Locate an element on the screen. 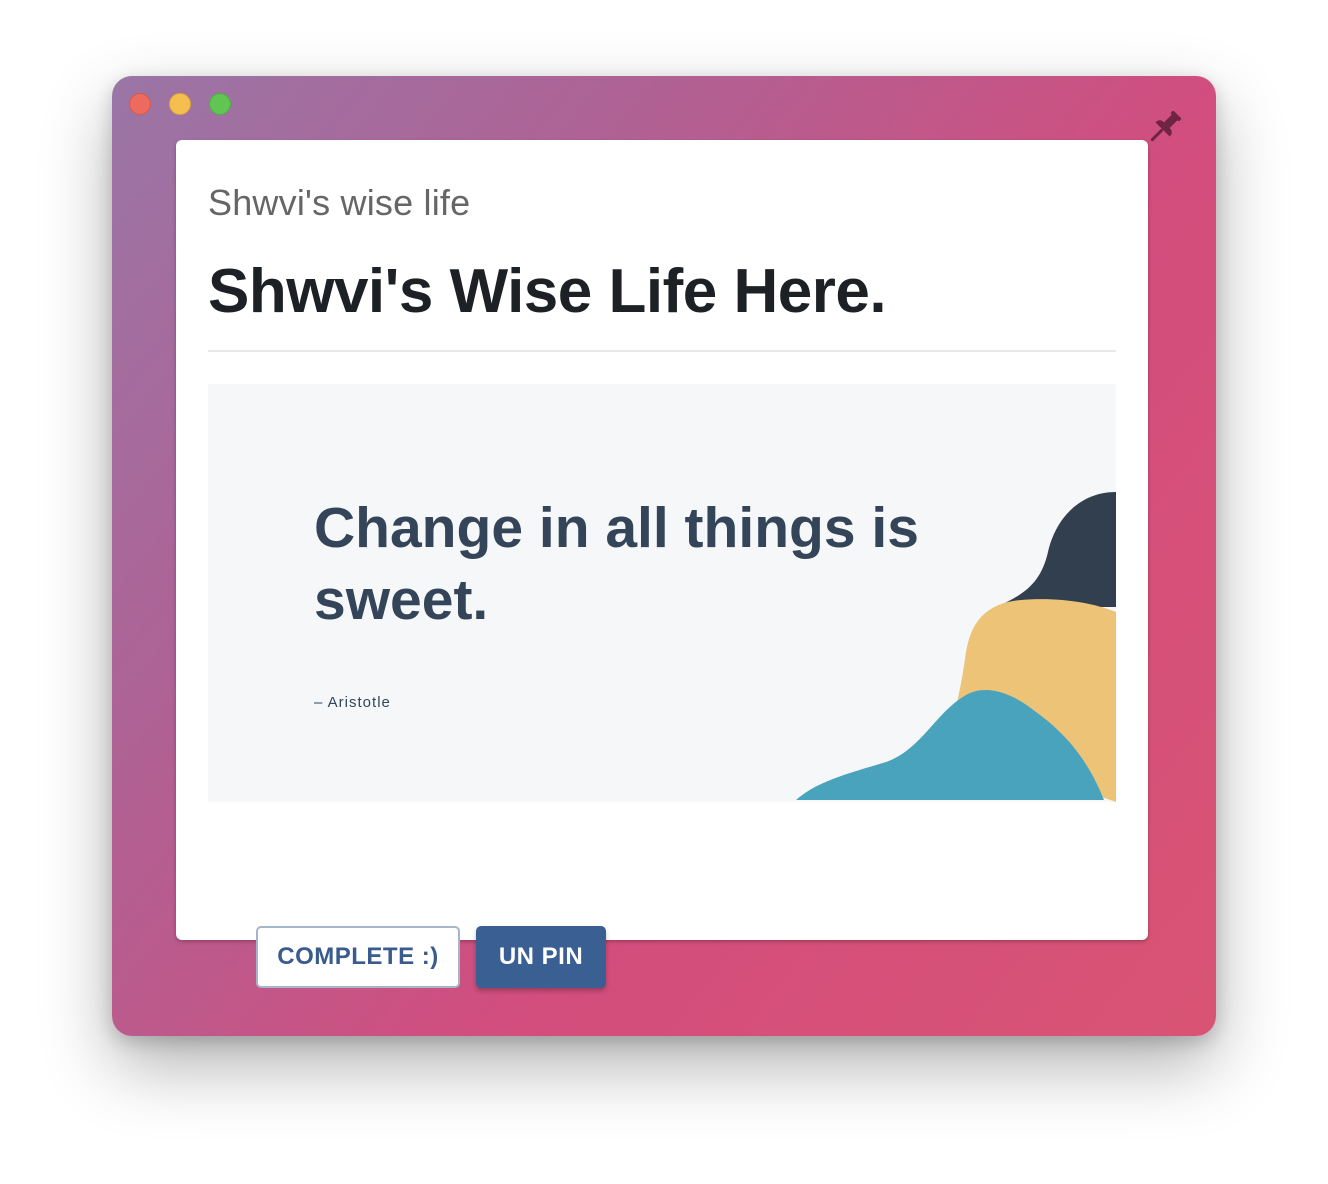 The width and height of the screenshot is (1328, 1184). unpin-button: UN PIN is located at coordinates (541, 957).